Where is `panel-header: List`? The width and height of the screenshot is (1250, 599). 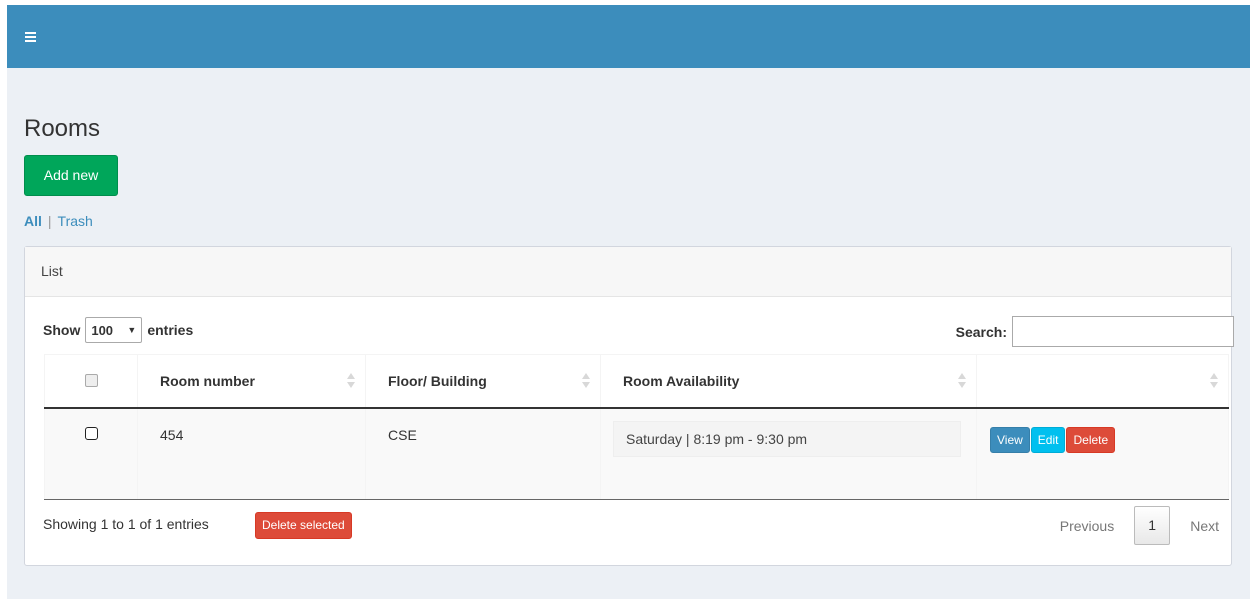
panel-header: List is located at coordinates (628, 272).